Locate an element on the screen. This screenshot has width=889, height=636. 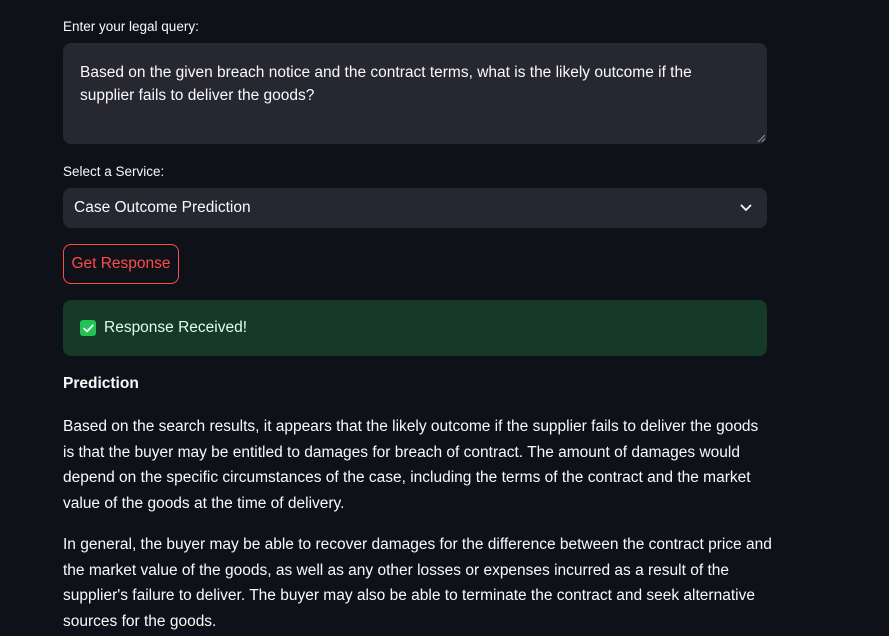
get-response-button: Get Response is located at coordinates (121, 264).